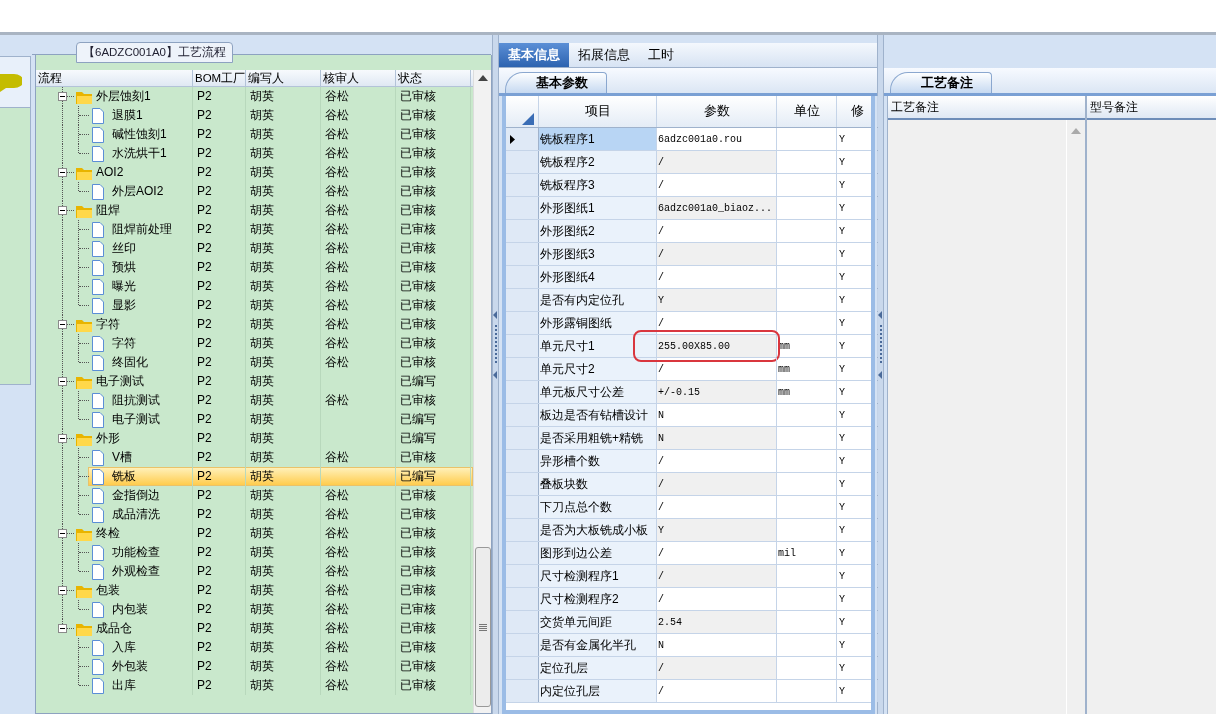  Describe the element at coordinates (254, 552) in the screenshot. I see `tree-row: 功能检查 P2 胡英 谷松 已审核` at that location.